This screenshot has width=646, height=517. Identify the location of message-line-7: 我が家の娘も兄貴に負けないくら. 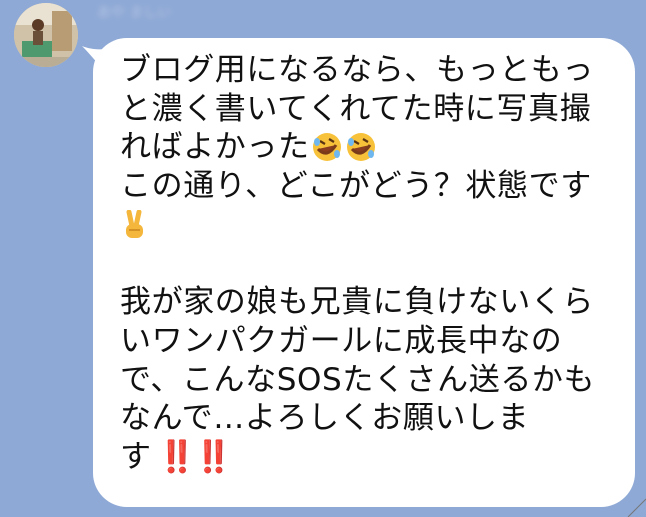
(357, 302).